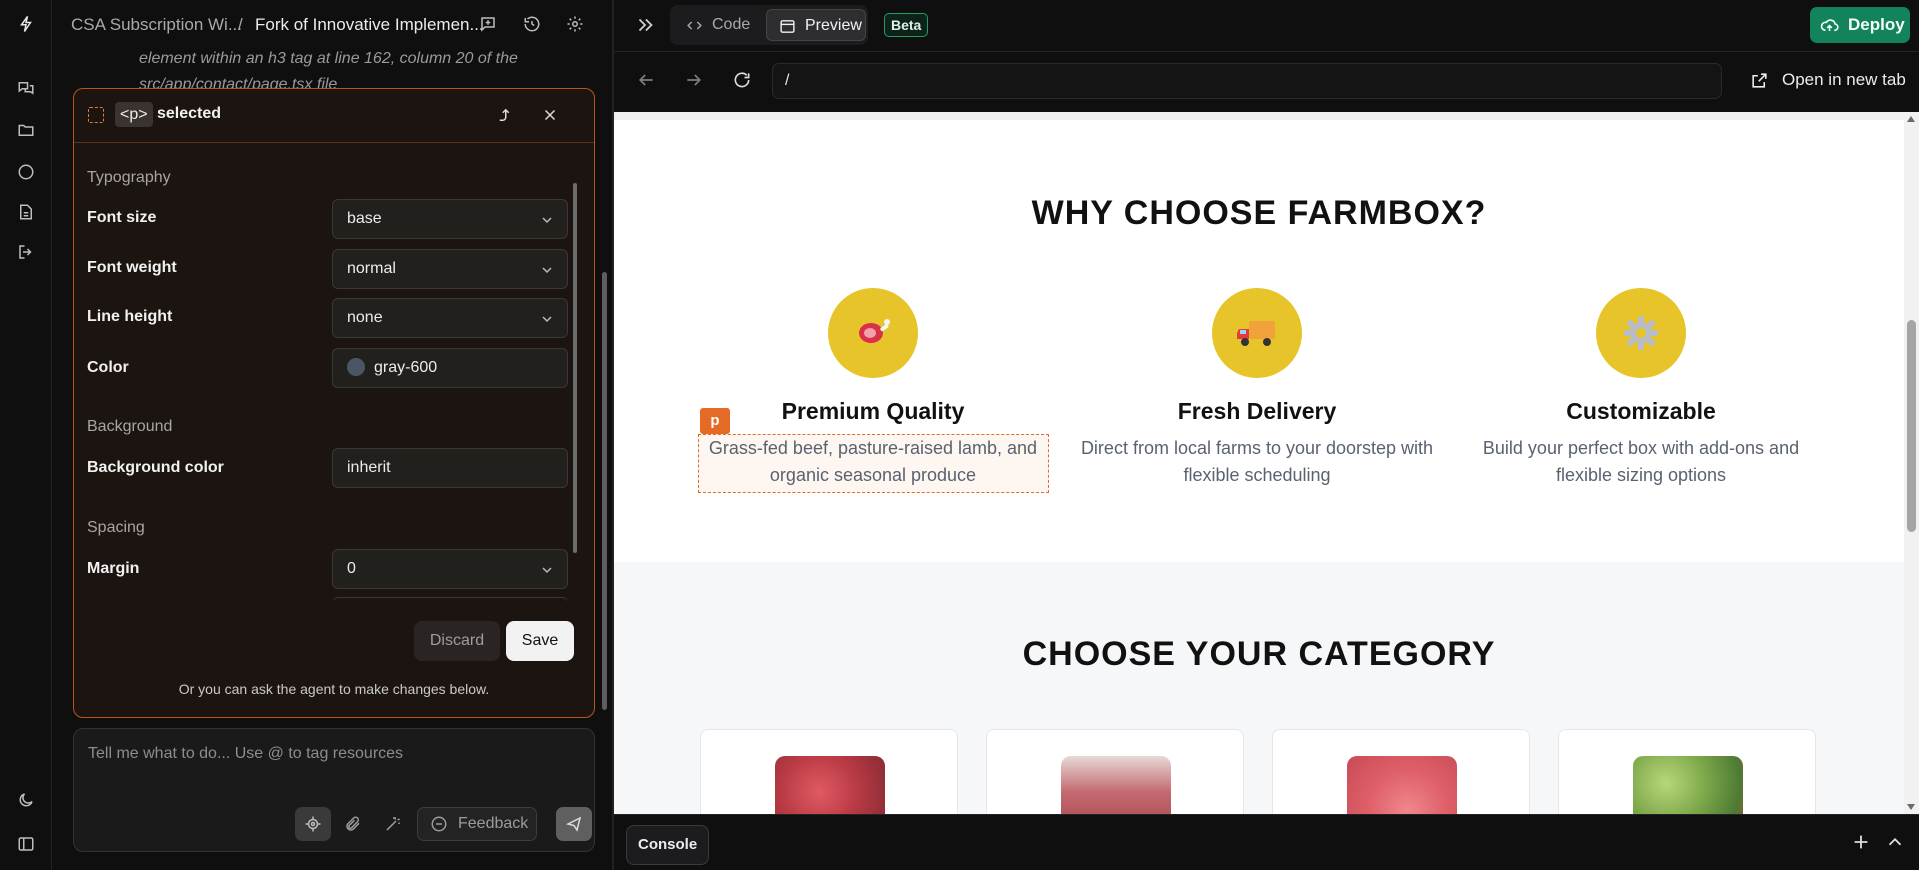 This screenshot has height=870, width=1919. Describe the element at coordinates (1641, 333) in the screenshot. I see `gear-icon` at that location.